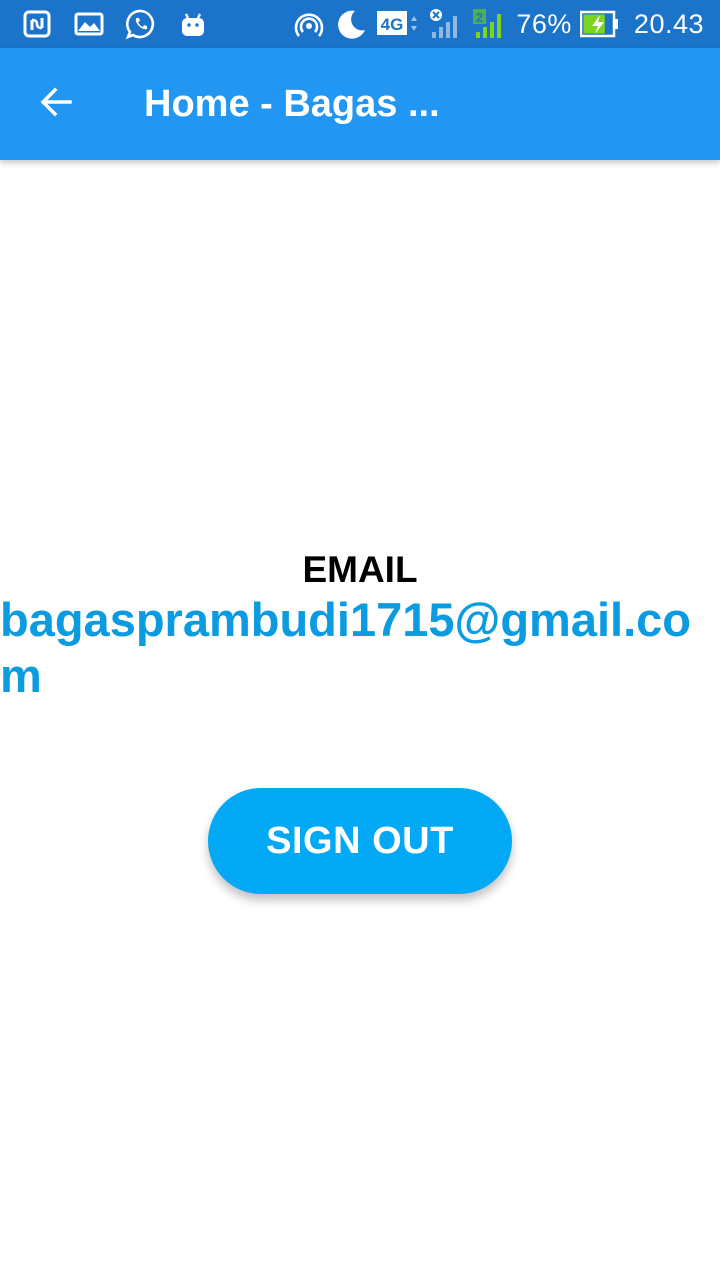 Image resolution: width=720 pixels, height=1280 pixels. What do you see at coordinates (446, 24) in the screenshot?
I see `signal-sim1-icon` at bounding box center [446, 24].